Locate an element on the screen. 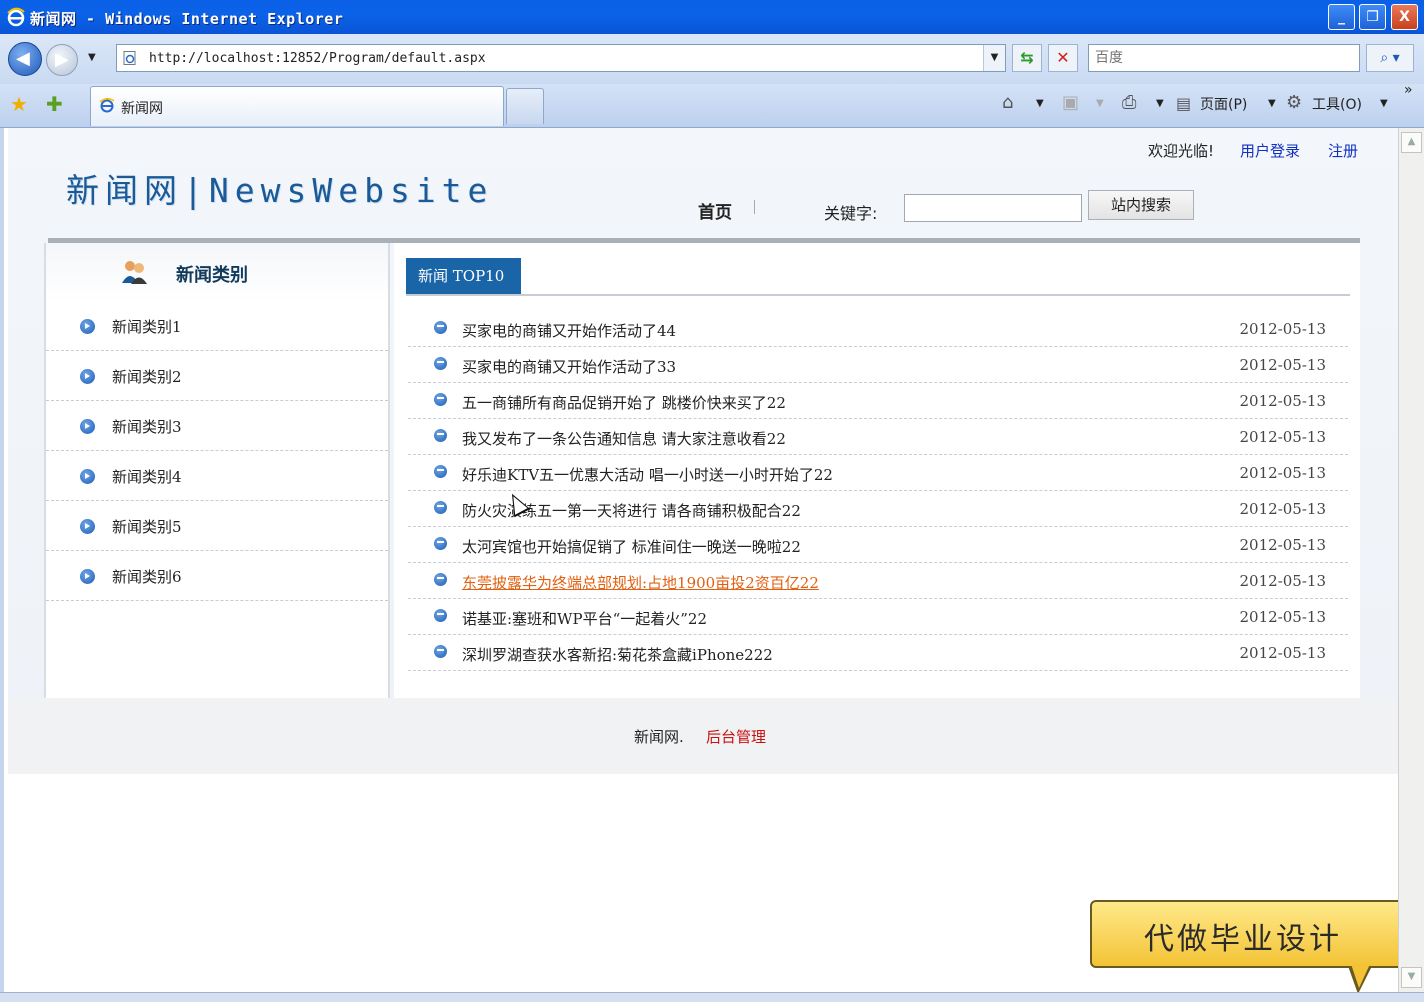 The image size is (1424, 1002). close-button: X is located at coordinates (1404, 17).